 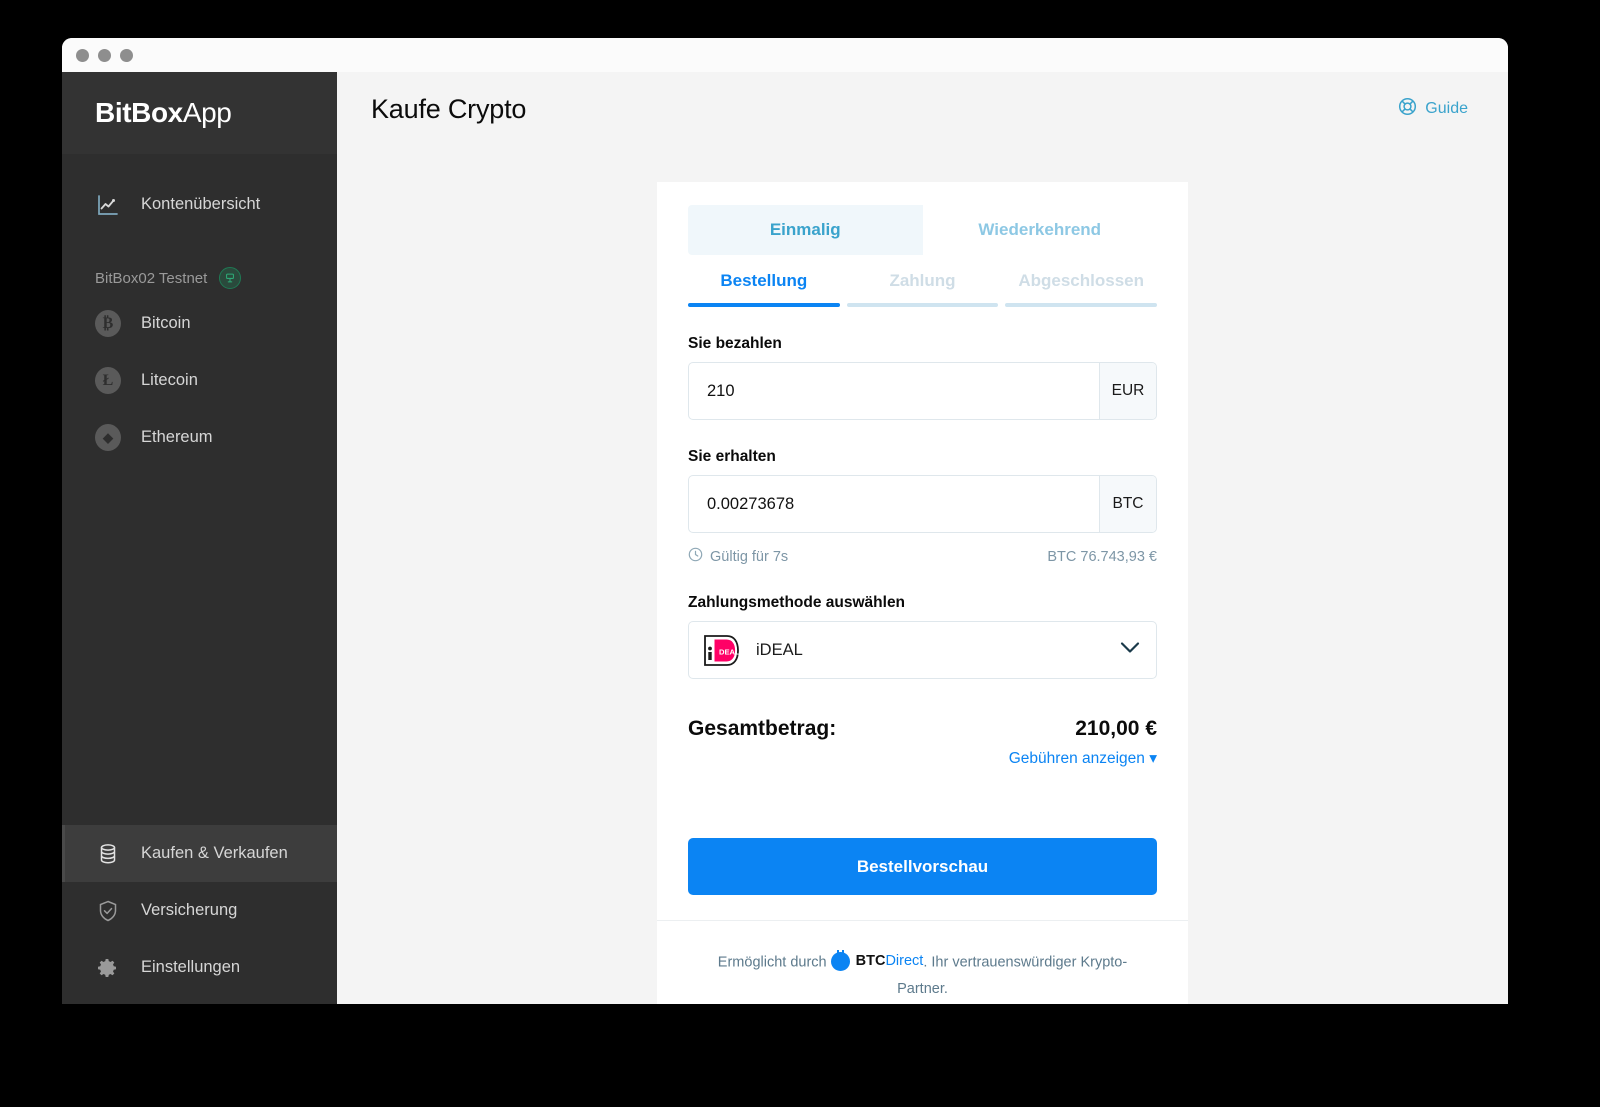 What do you see at coordinates (1407, 109) in the screenshot?
I see `lifebuoy-icon` at bounding box center [1407, 109].